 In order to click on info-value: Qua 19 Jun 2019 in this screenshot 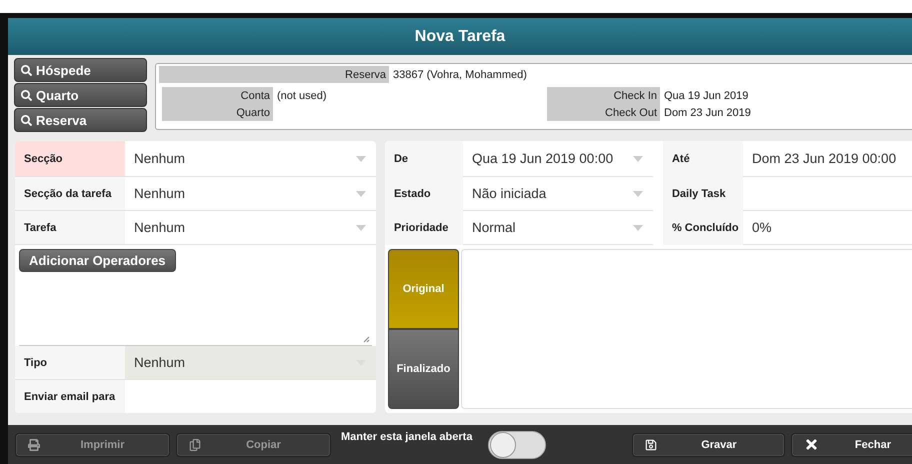, I will do `click(705, 96)`.